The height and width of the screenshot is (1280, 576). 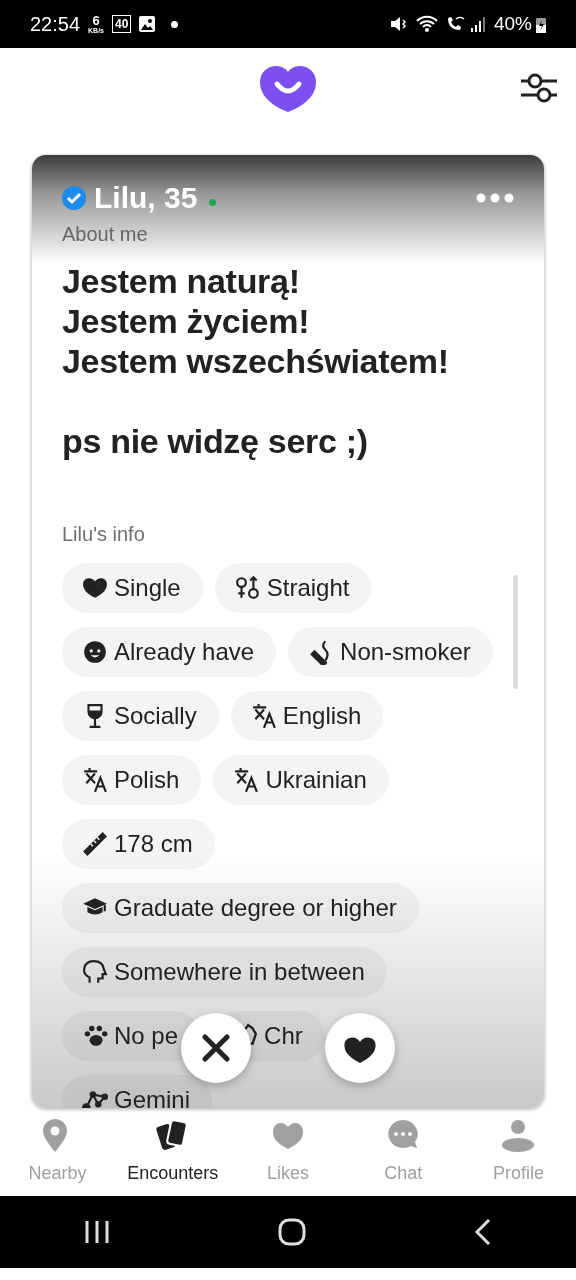 I want to click on wifi-call-icon, so click(x=455, y=24).